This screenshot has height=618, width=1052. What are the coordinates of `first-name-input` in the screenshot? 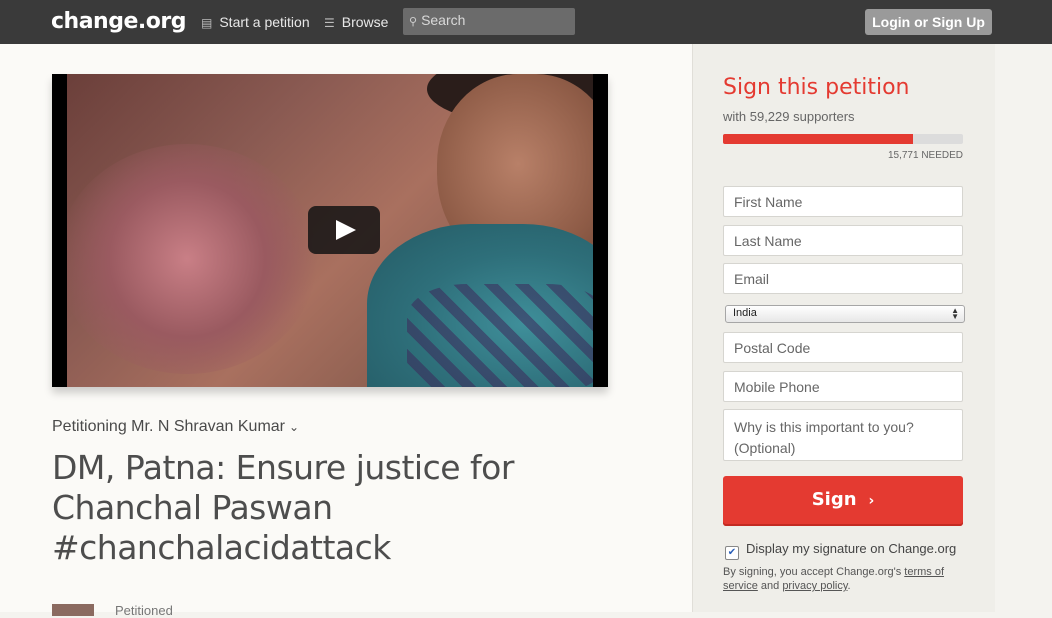 It's located at (843, 201).